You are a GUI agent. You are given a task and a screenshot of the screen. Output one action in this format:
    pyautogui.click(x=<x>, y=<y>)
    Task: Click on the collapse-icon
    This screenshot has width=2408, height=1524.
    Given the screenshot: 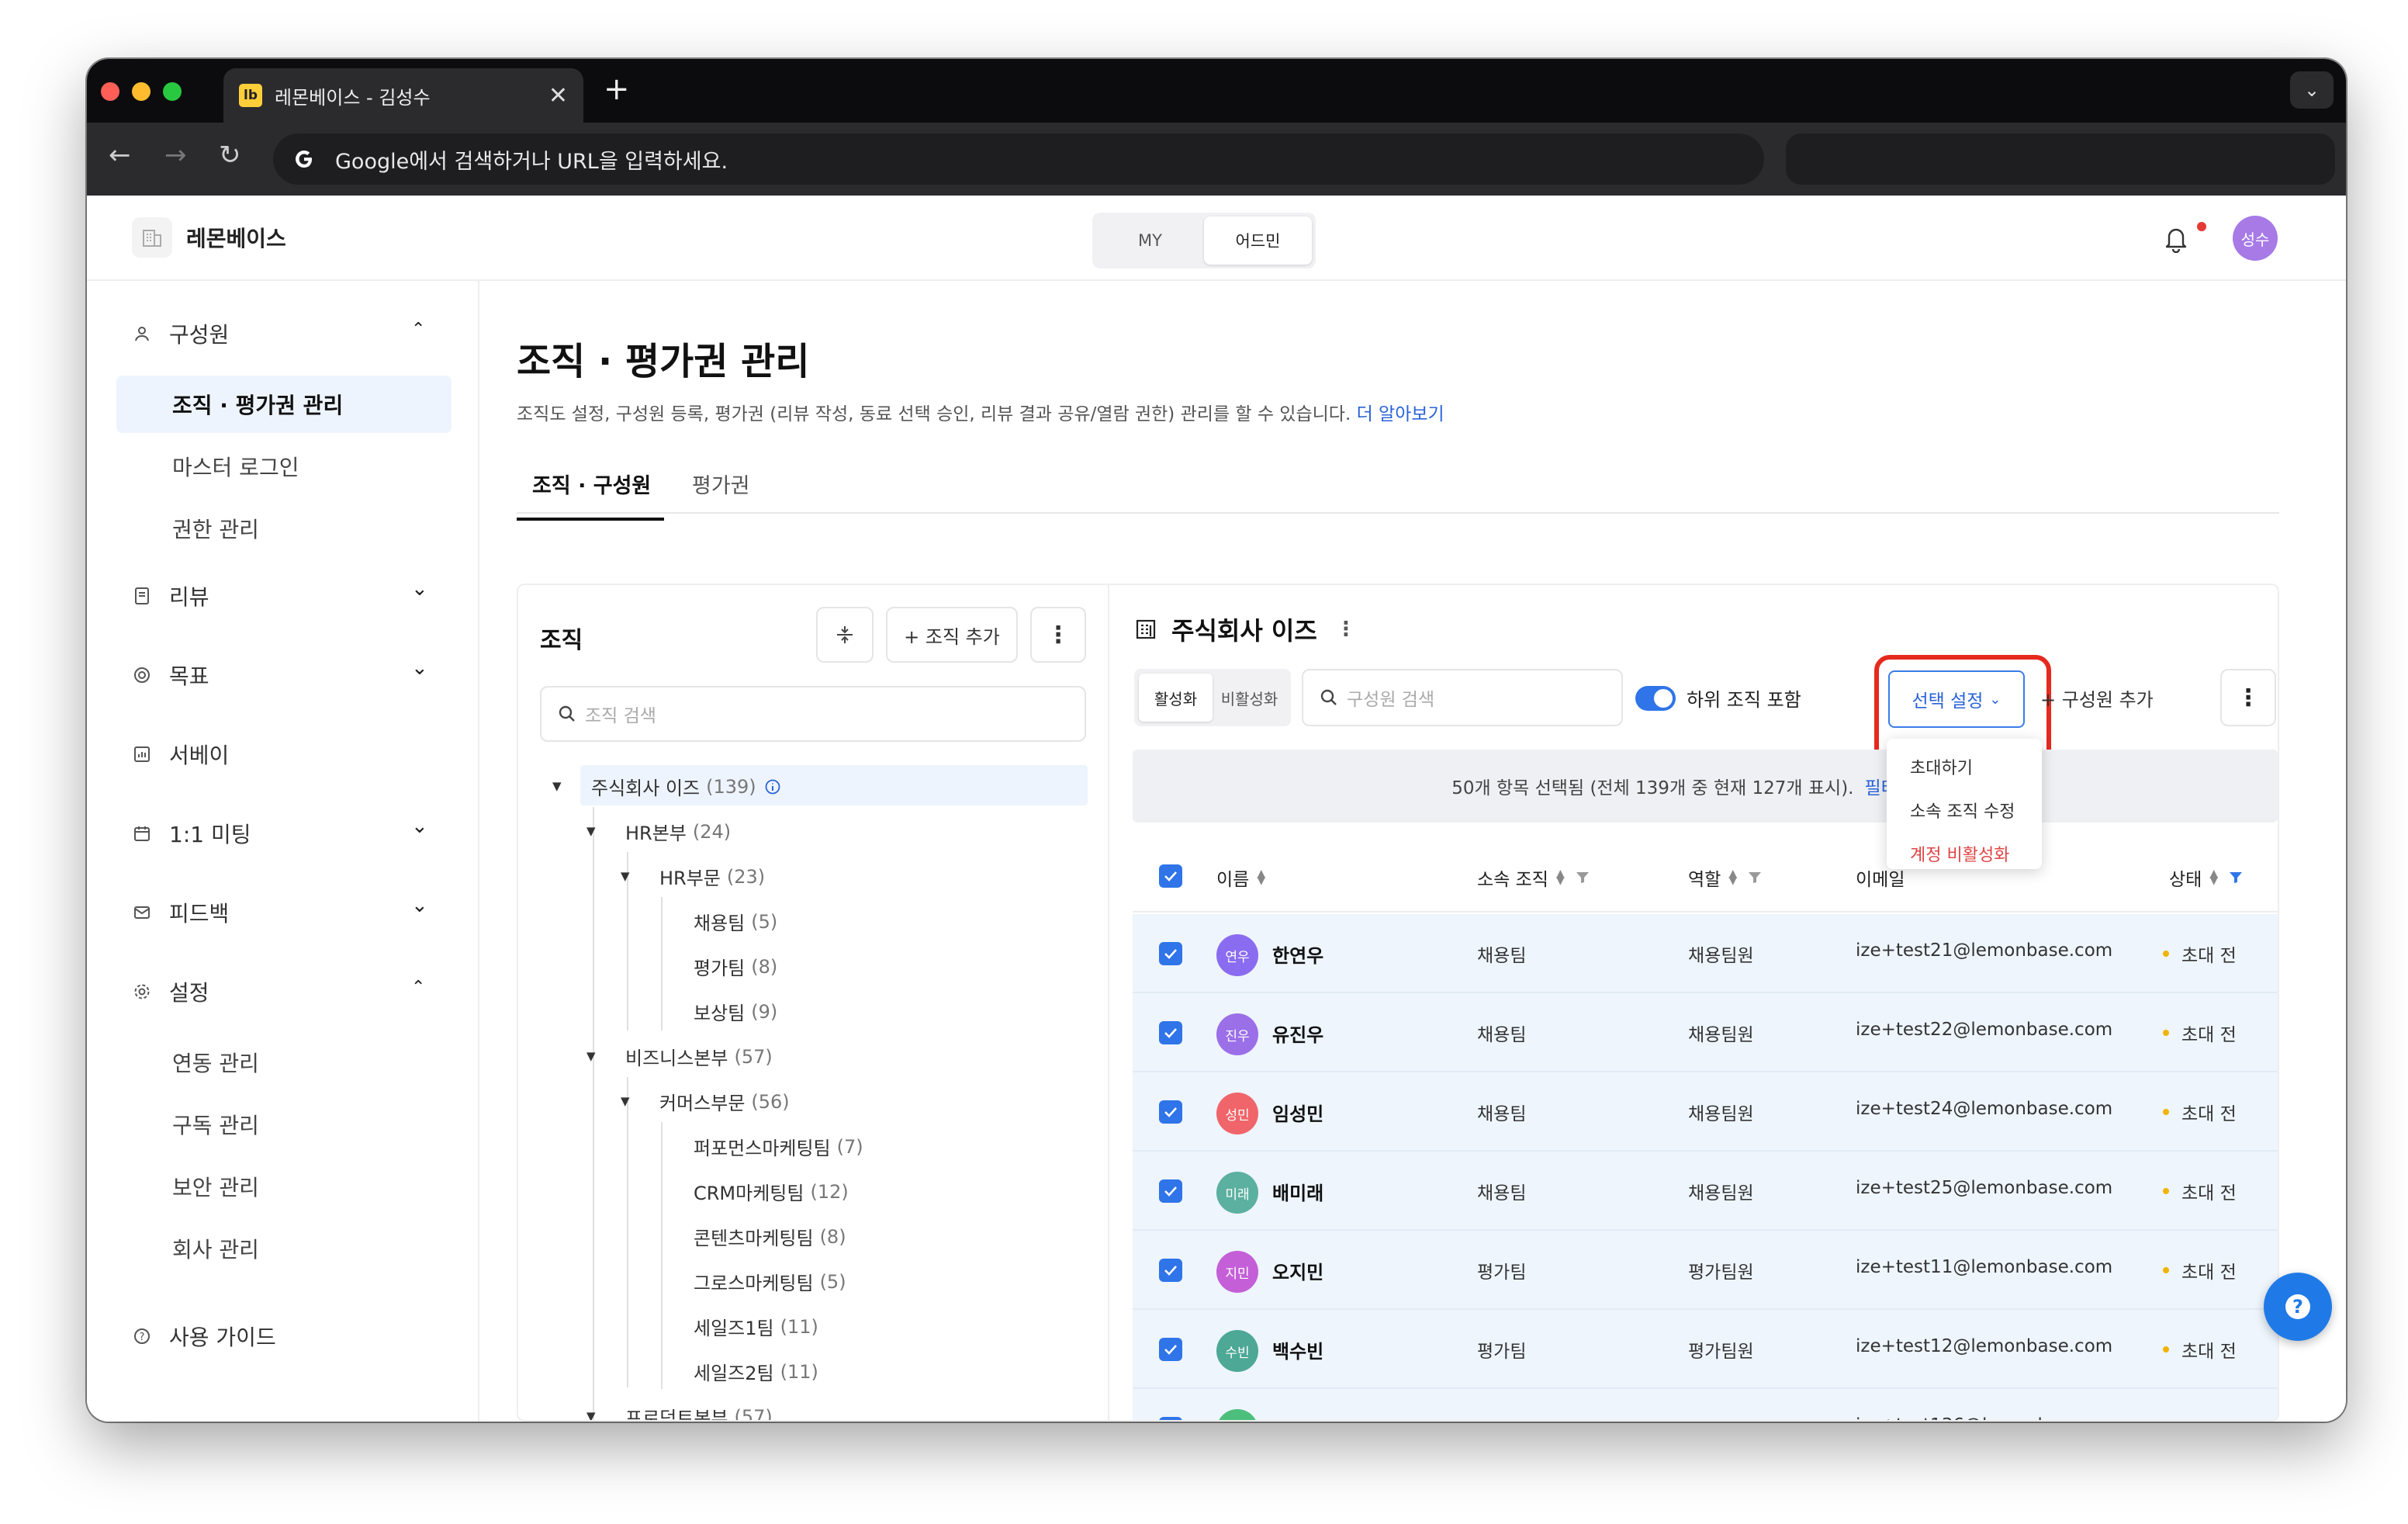 What is the action you would take?
    pyautogui.click(x=845, y=635)
    